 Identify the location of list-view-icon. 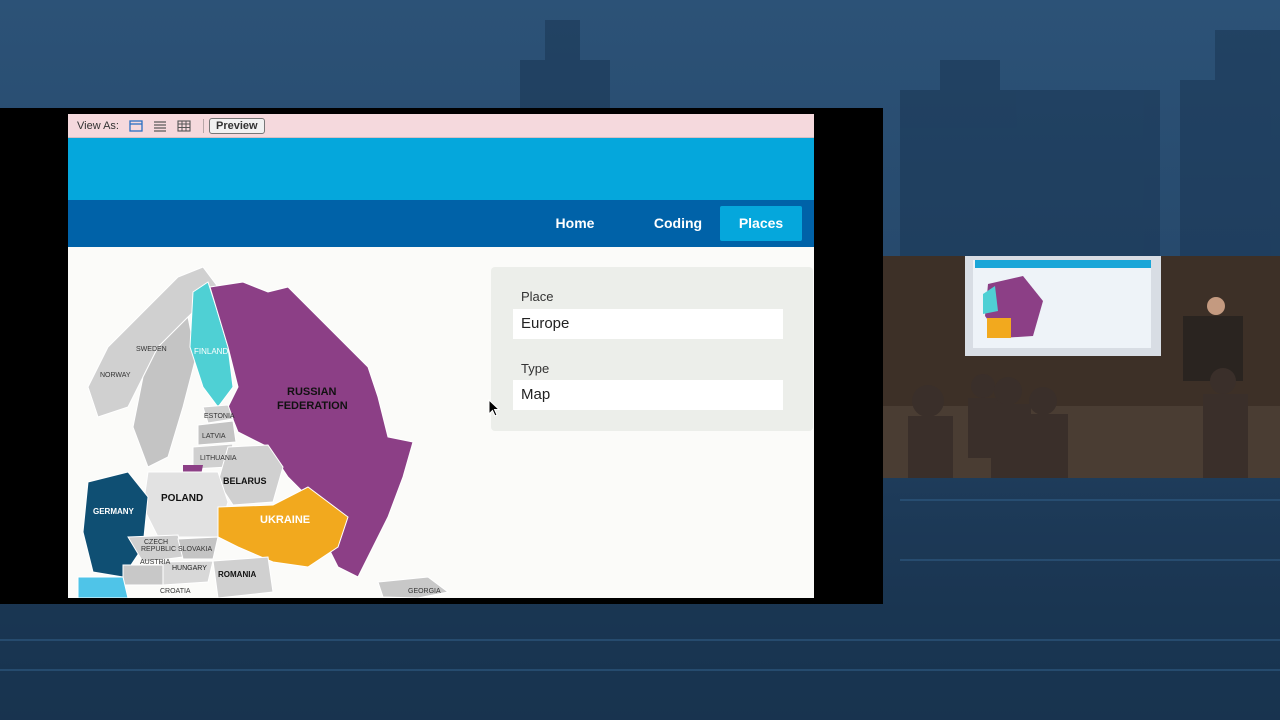
(160, 126).